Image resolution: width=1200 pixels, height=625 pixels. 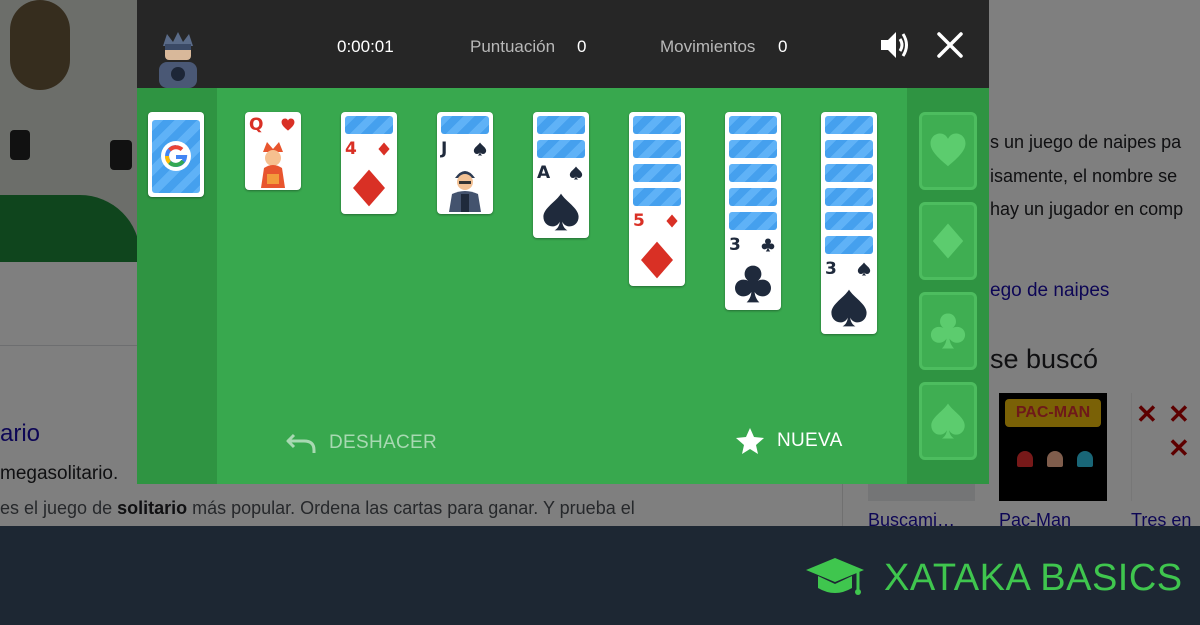 I want to click on card-rank: 5, so click(x=639, y=221).